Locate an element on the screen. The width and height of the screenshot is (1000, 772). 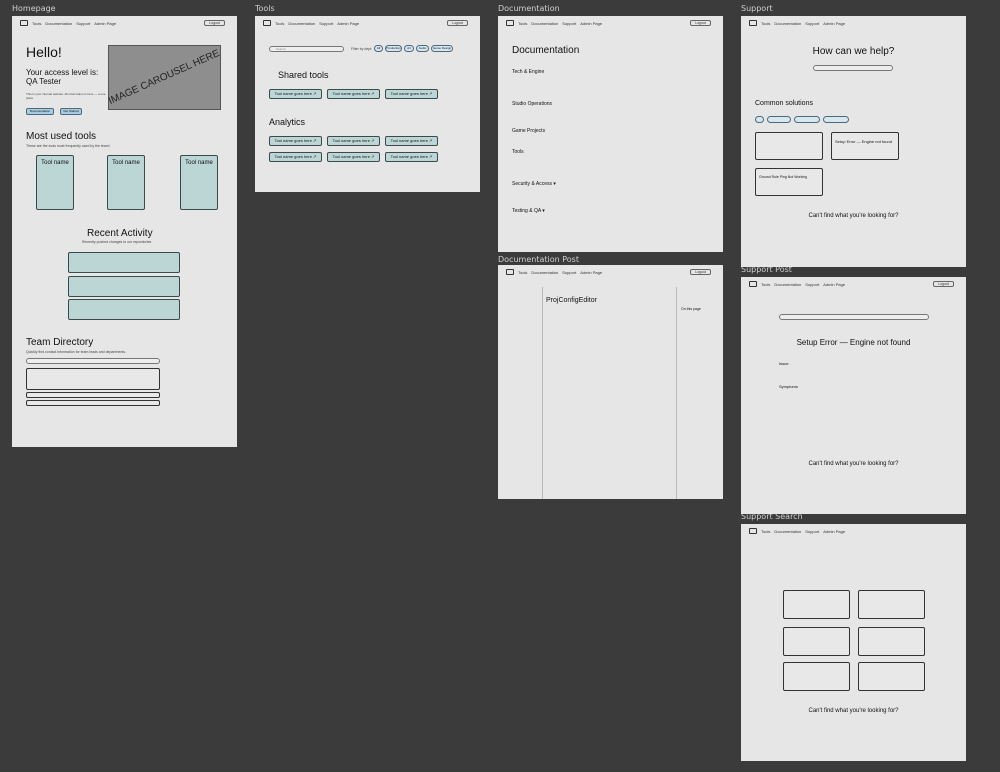
image-carousel: IMAGE CAROUSEL HERE is located at coordinates (164, 77).